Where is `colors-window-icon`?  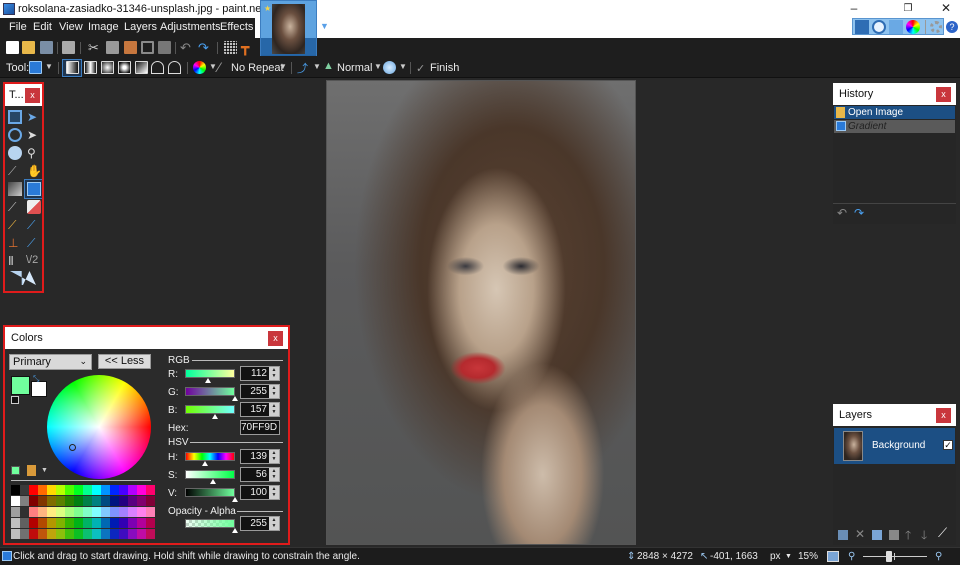 colors-window-icon is located at coordinates (913, 27).